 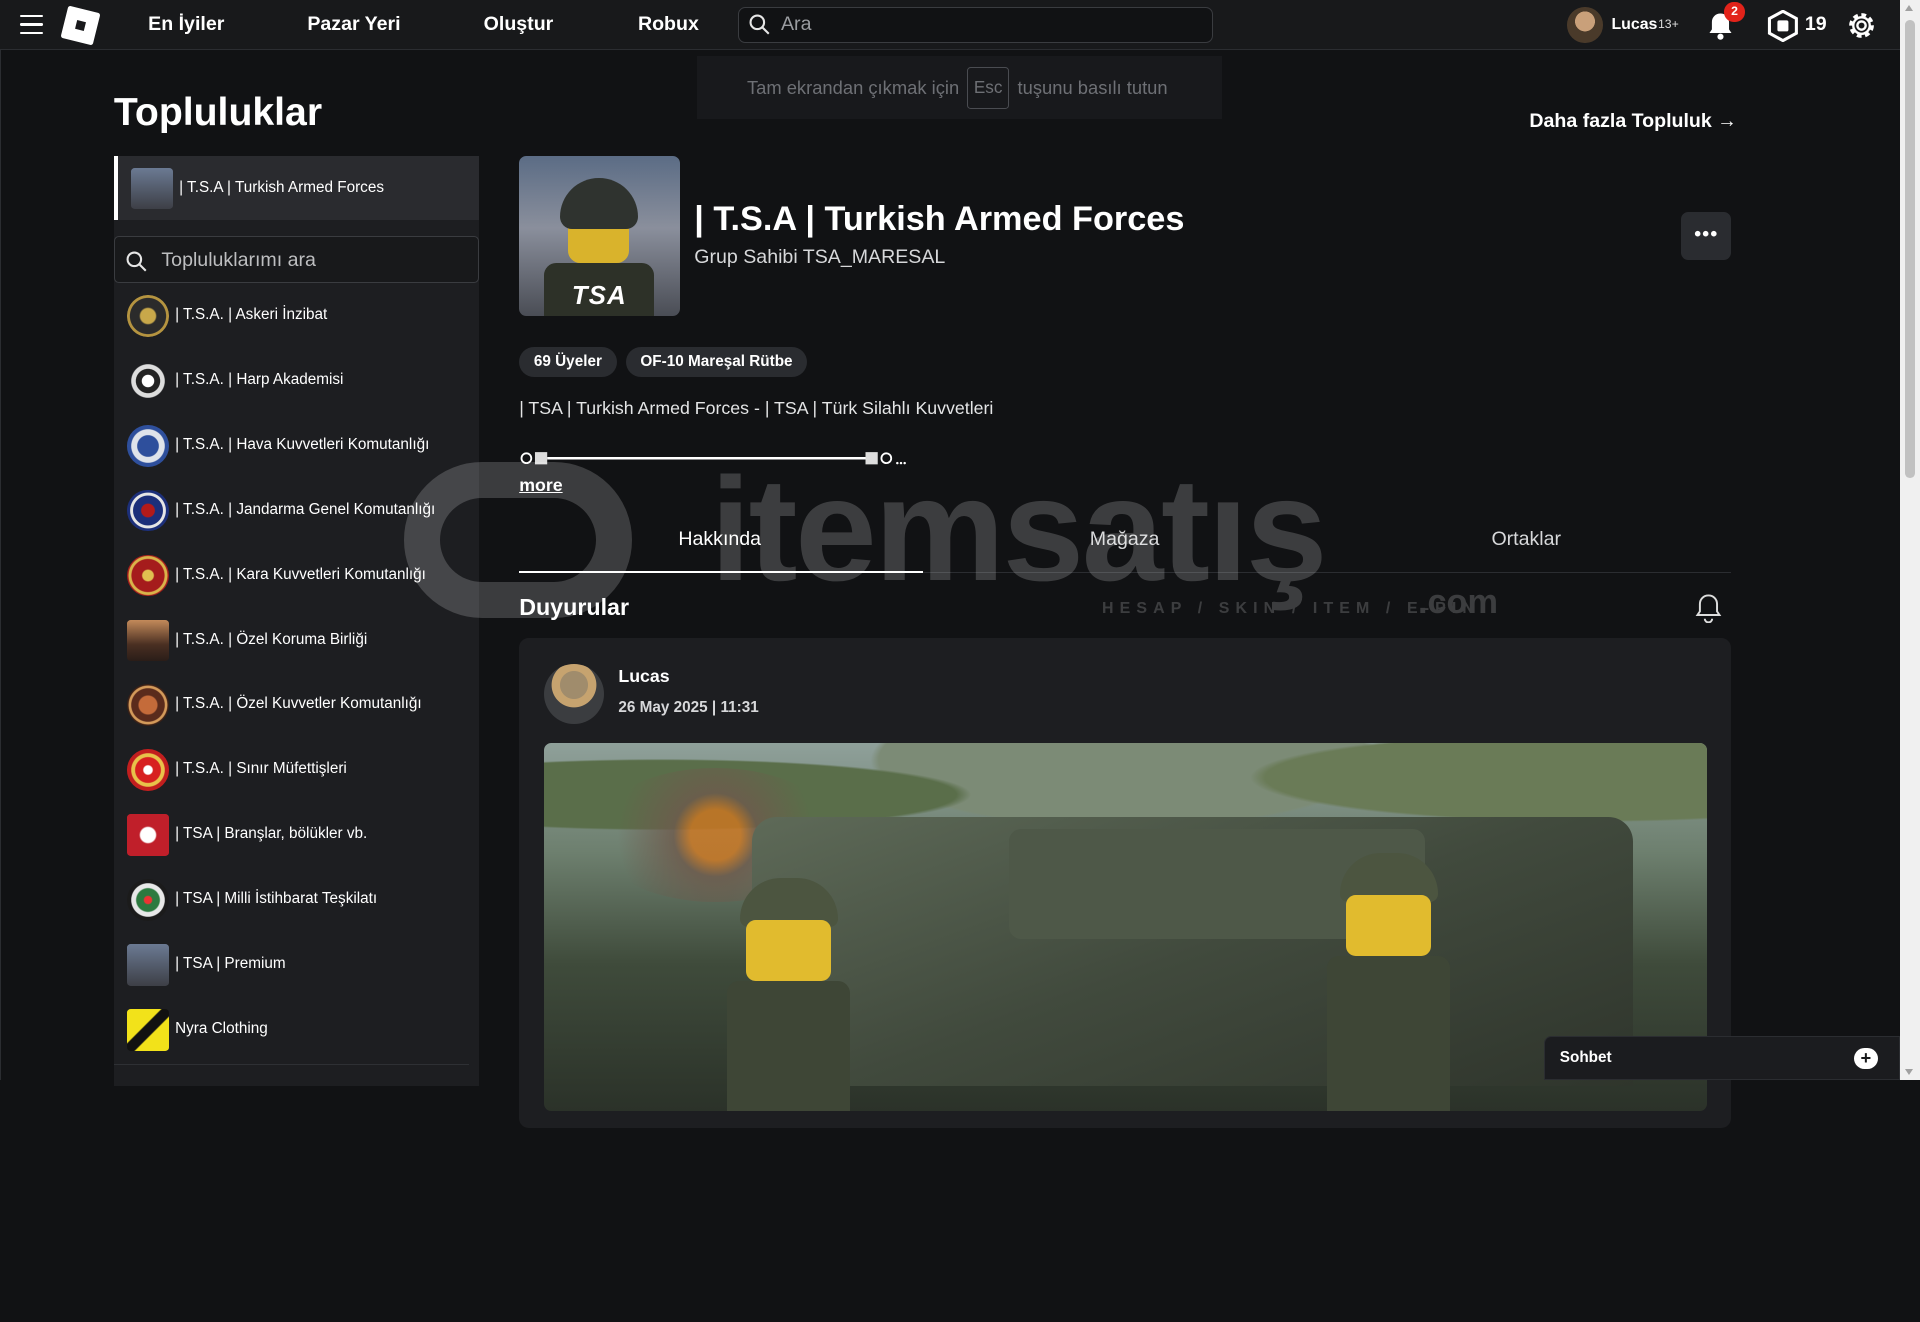 I want to click on announcements-title: Duyurular, so click(x=574, y=606).